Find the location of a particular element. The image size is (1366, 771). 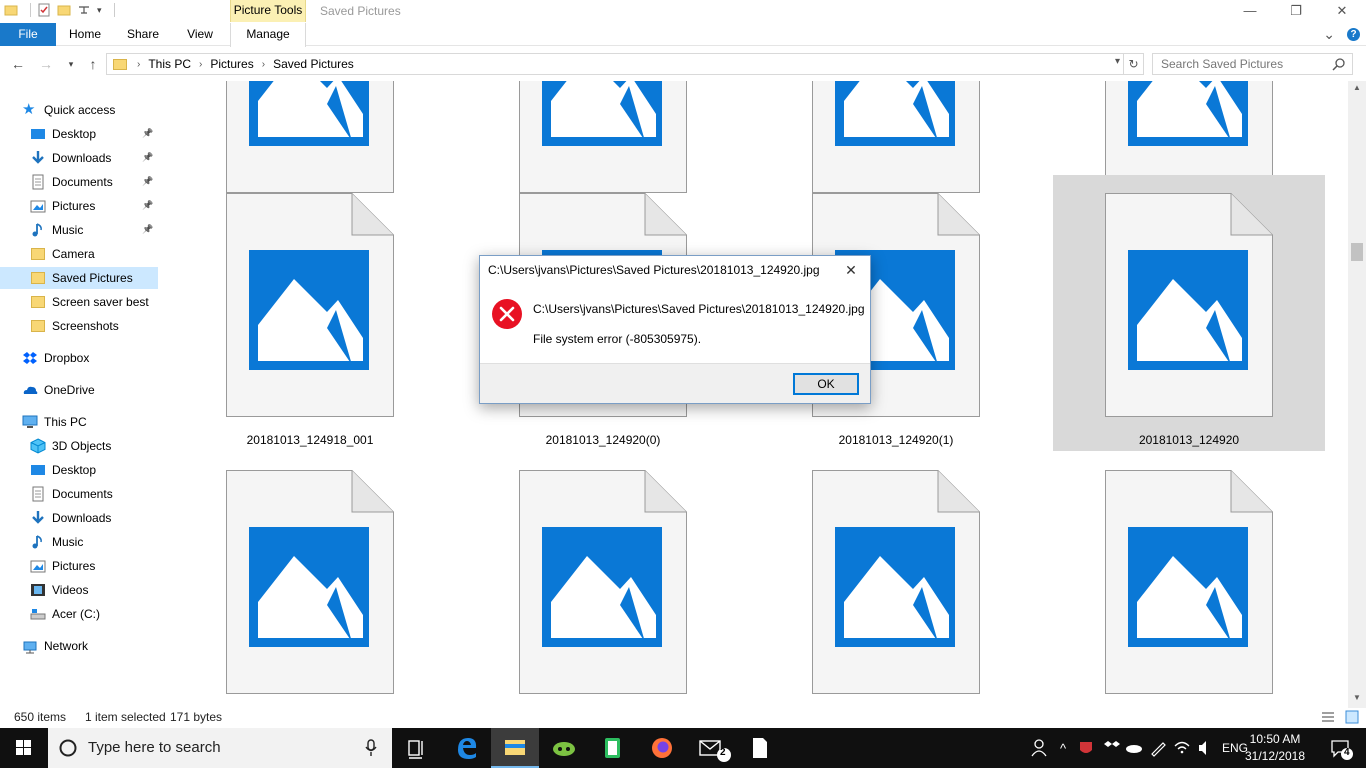

dropbox-icon is located at coordinates (1110, 748).